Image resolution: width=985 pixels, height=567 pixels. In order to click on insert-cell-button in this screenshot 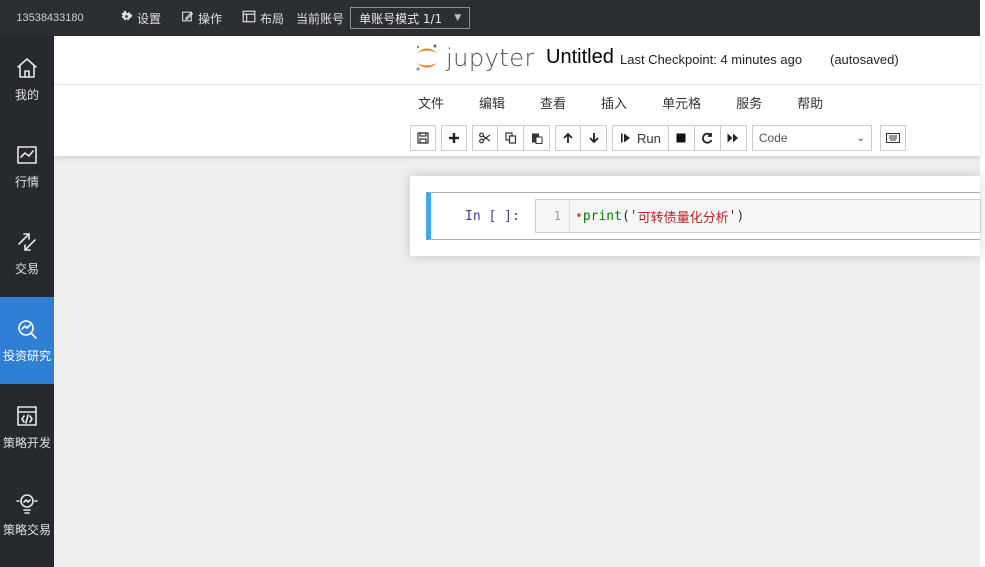, I will do `click(454, 138)`.